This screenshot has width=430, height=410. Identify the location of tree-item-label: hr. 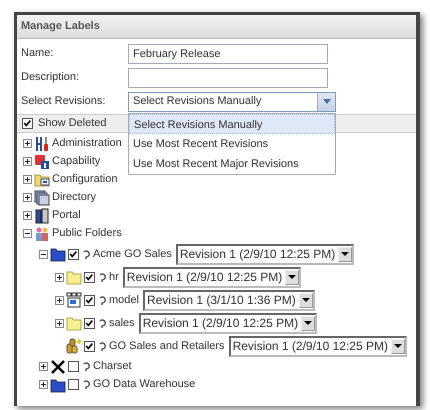
(114, 277).